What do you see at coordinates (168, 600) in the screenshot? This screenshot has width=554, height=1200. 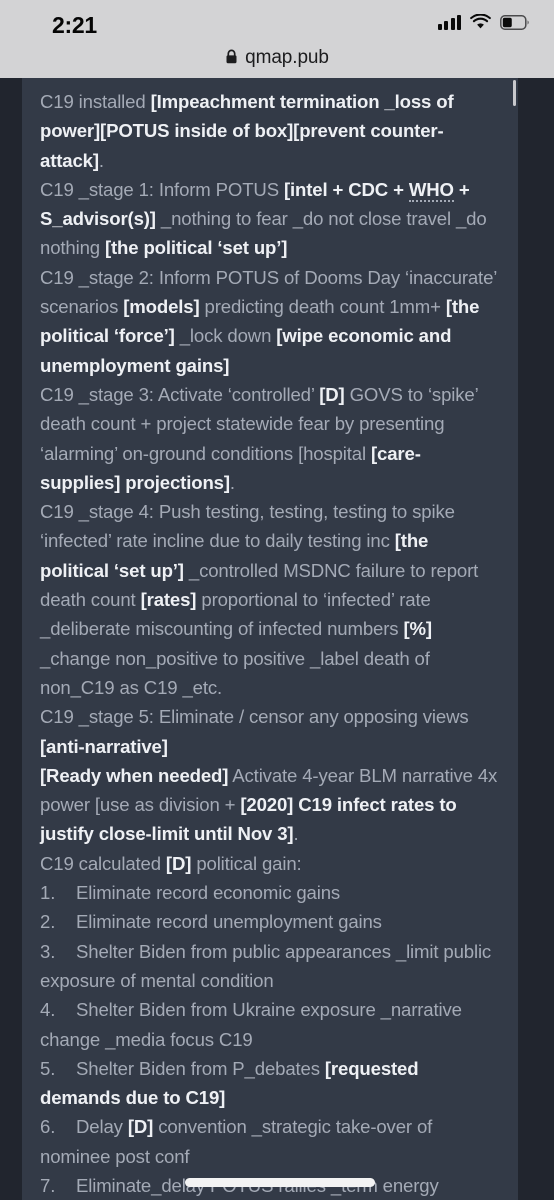 I see `emphasis-text: [rates]` at bounding box center [168, 600].